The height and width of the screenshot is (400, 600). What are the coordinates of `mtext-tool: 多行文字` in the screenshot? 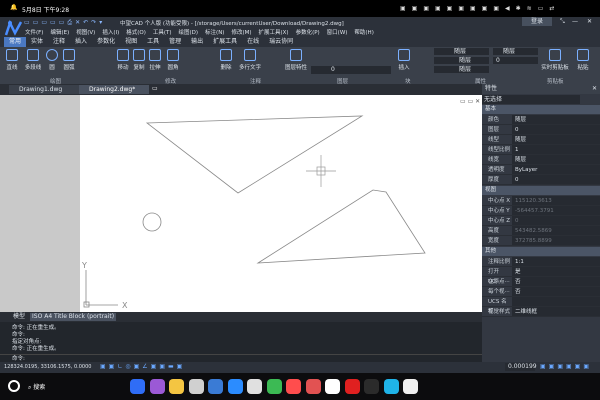 It's located at (250, 60).